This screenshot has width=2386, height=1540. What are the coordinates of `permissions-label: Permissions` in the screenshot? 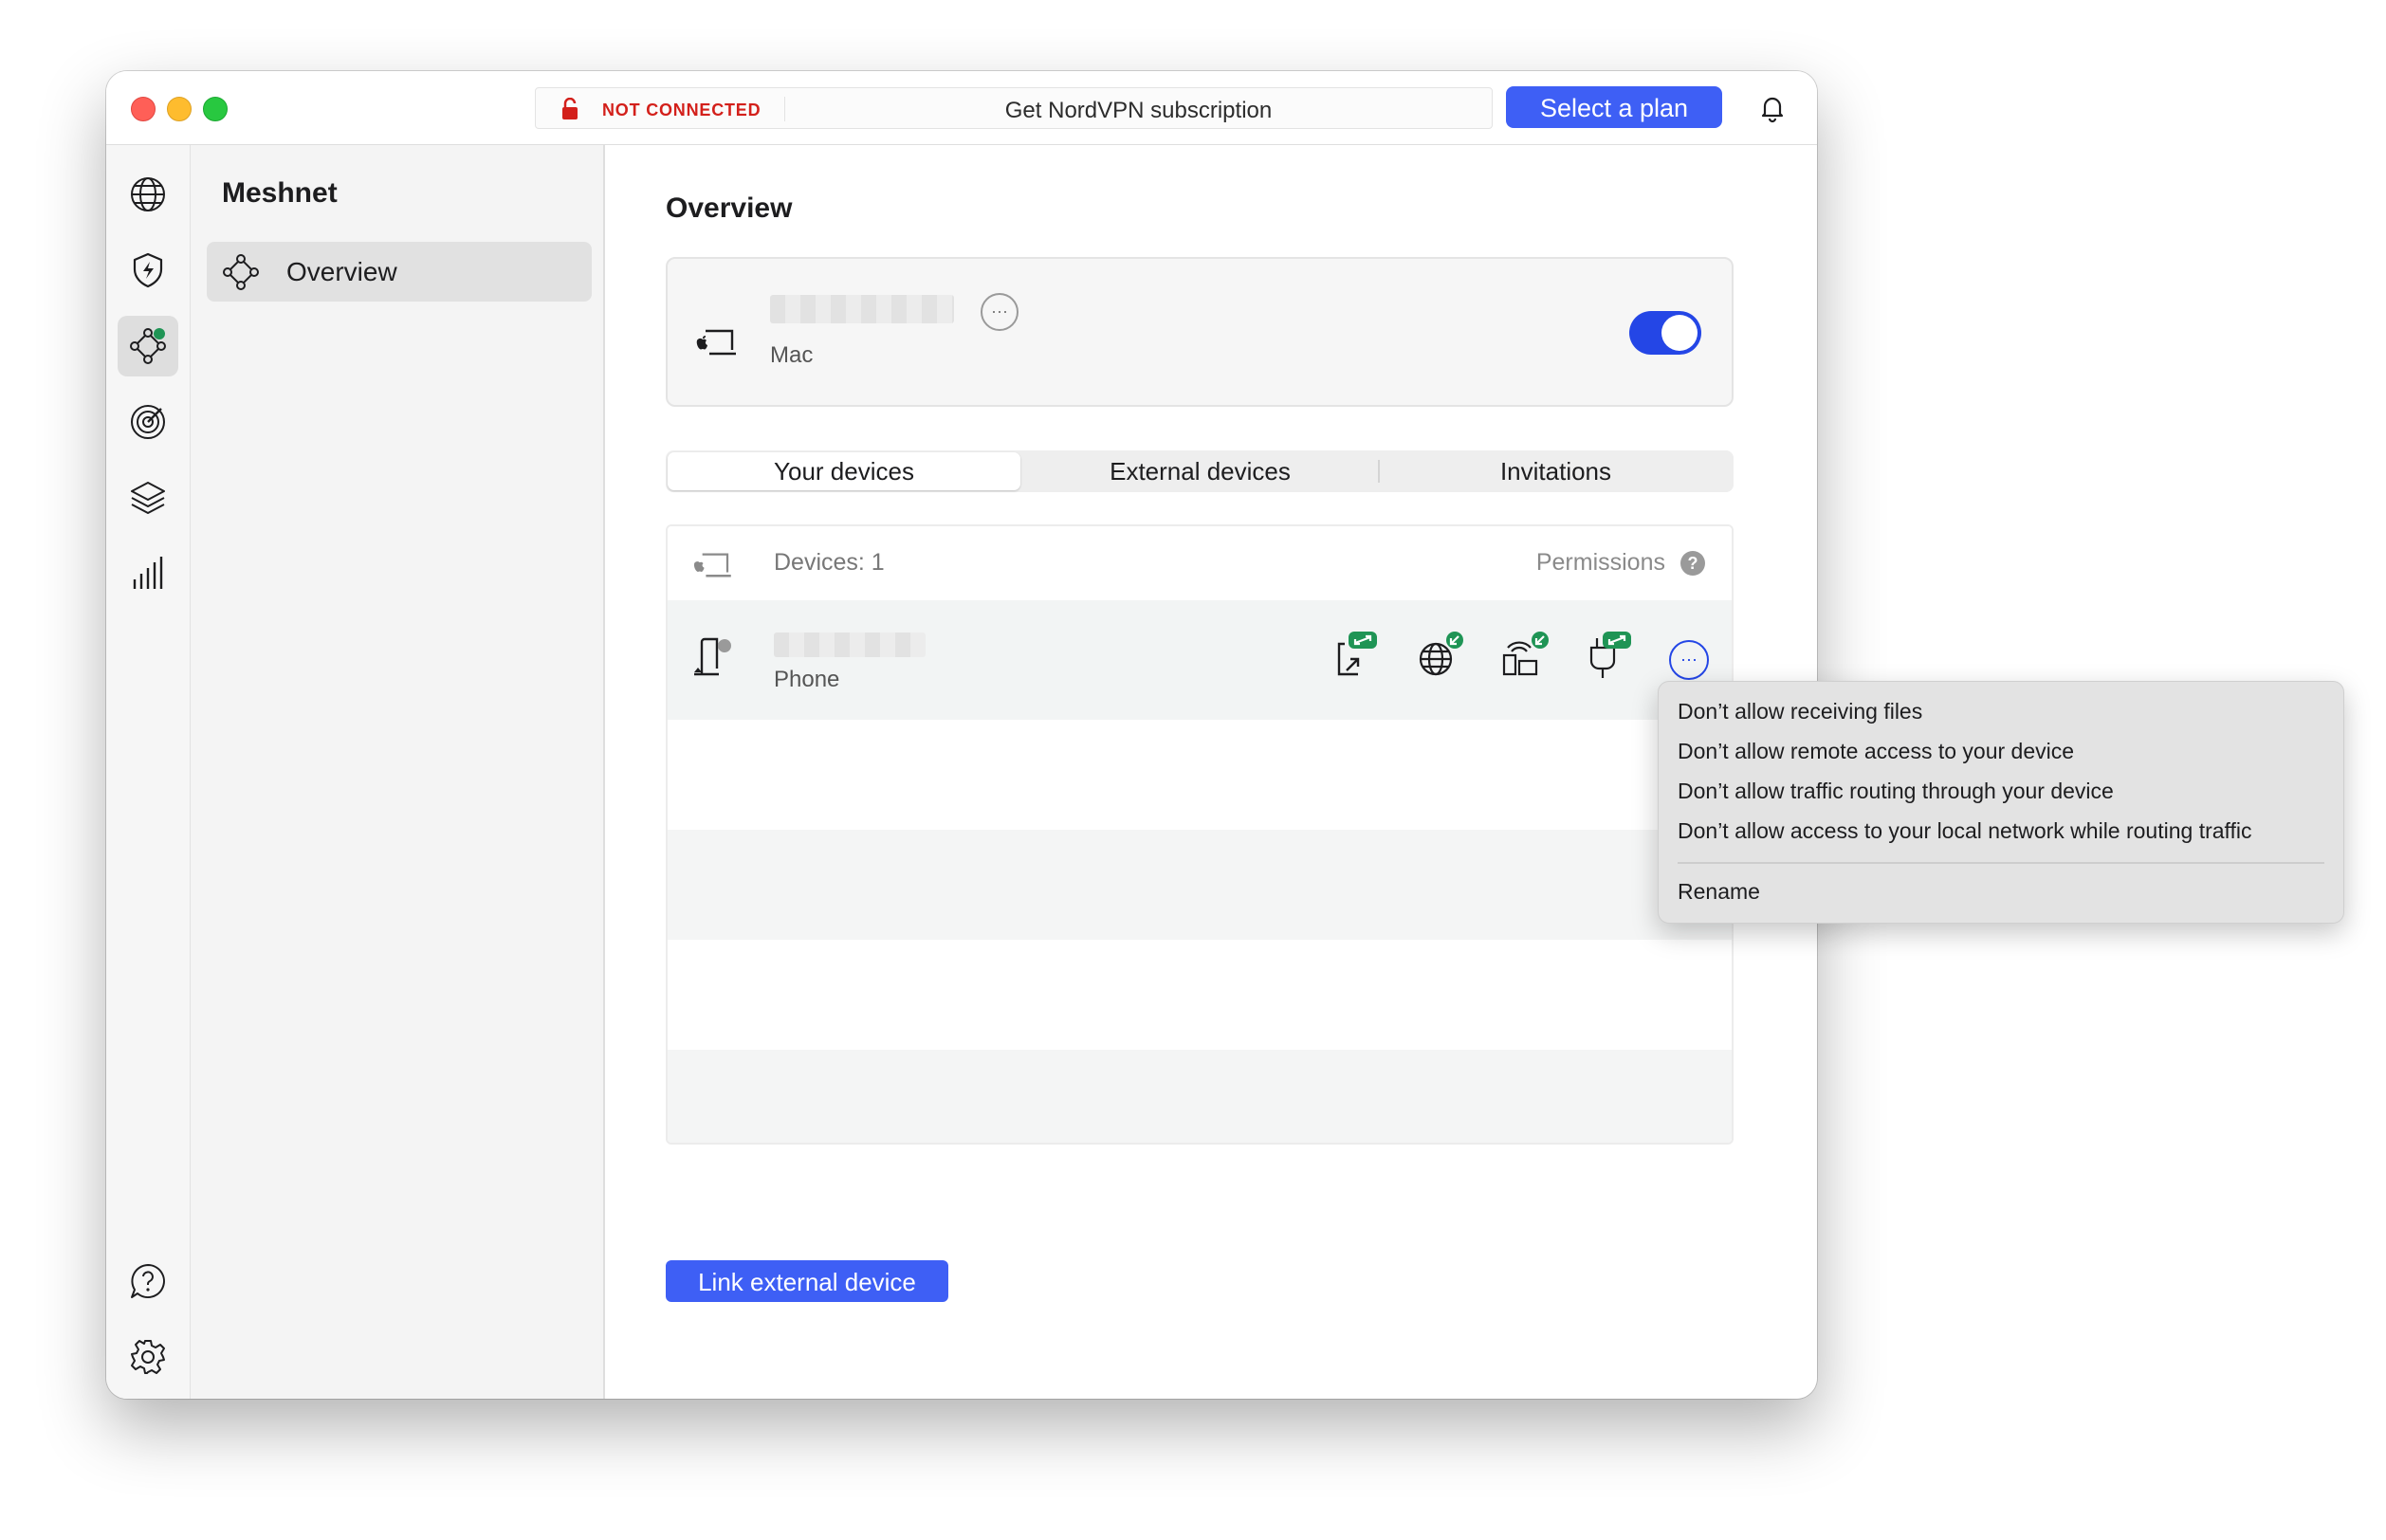 It's located at (1600, 562).